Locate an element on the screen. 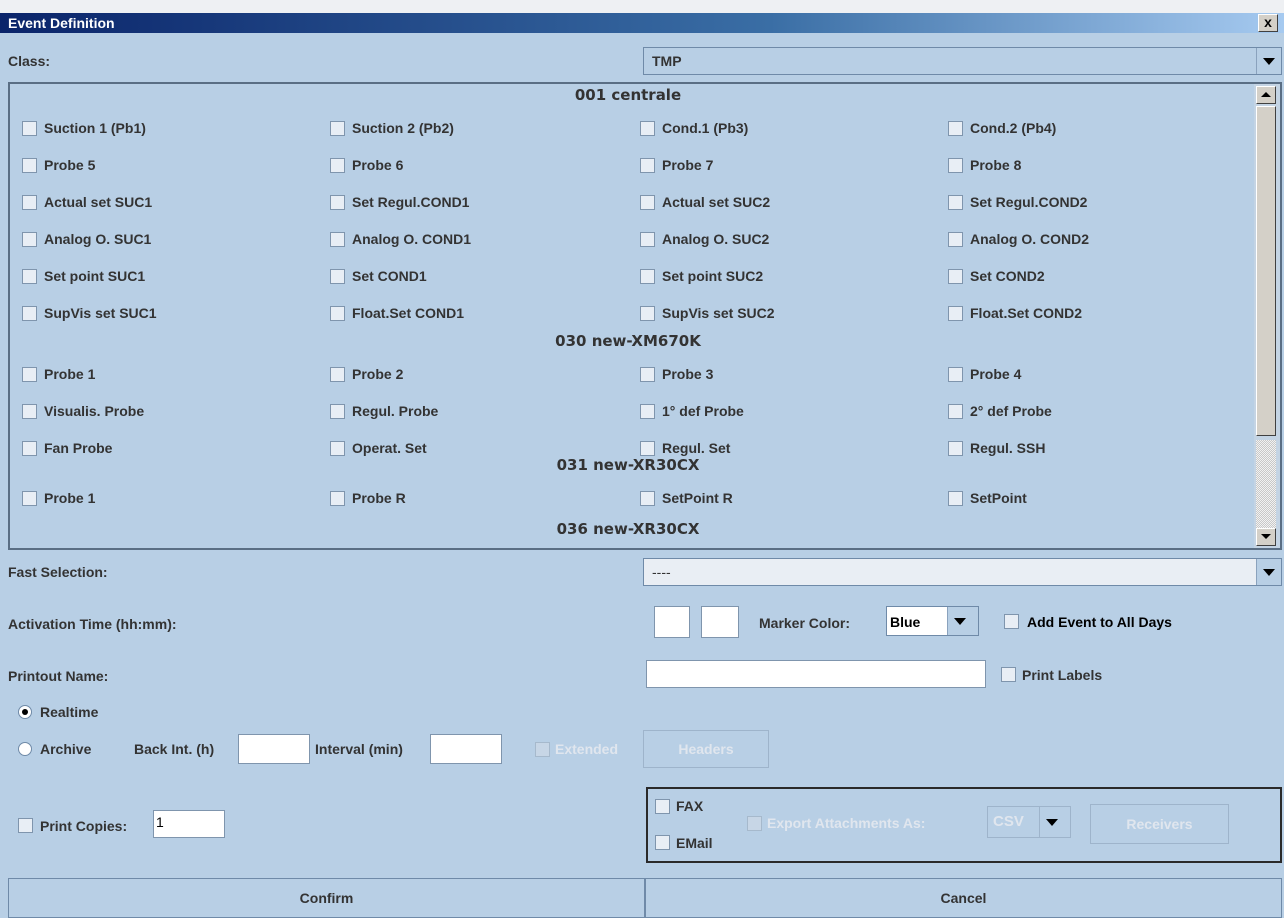 The height and width of the screenshot is (918, 1284). class-label: Class: is located at coordinates (29, 61).